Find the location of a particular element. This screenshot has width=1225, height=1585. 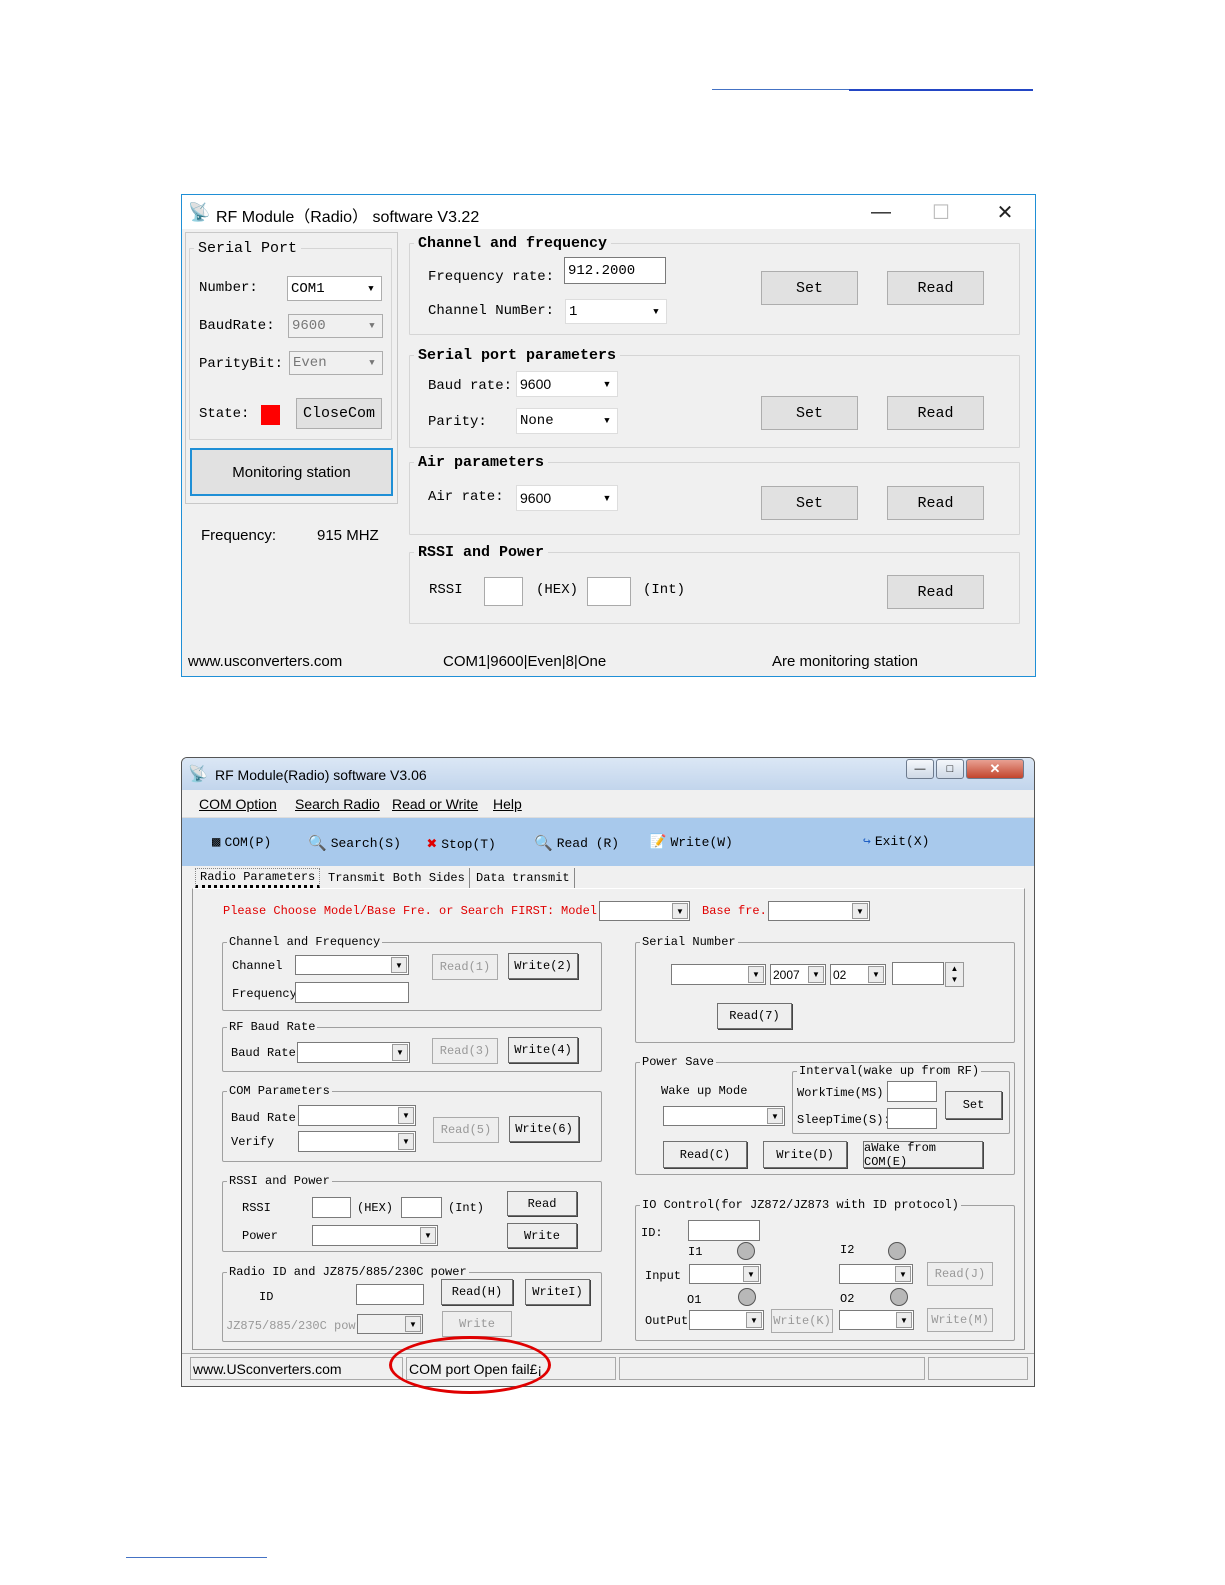

toolbar-stop-button: ✖ Stop(T) is located at coordinates (461, 844).